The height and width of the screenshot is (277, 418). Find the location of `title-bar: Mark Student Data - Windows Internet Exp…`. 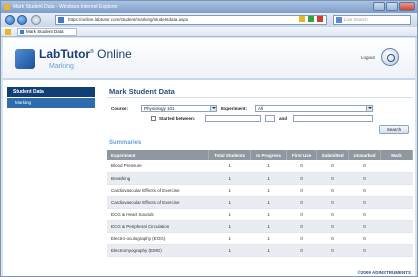

title-bar: Mark Student Data - Windows Internet Exp… is located at coordinates (209, 7).